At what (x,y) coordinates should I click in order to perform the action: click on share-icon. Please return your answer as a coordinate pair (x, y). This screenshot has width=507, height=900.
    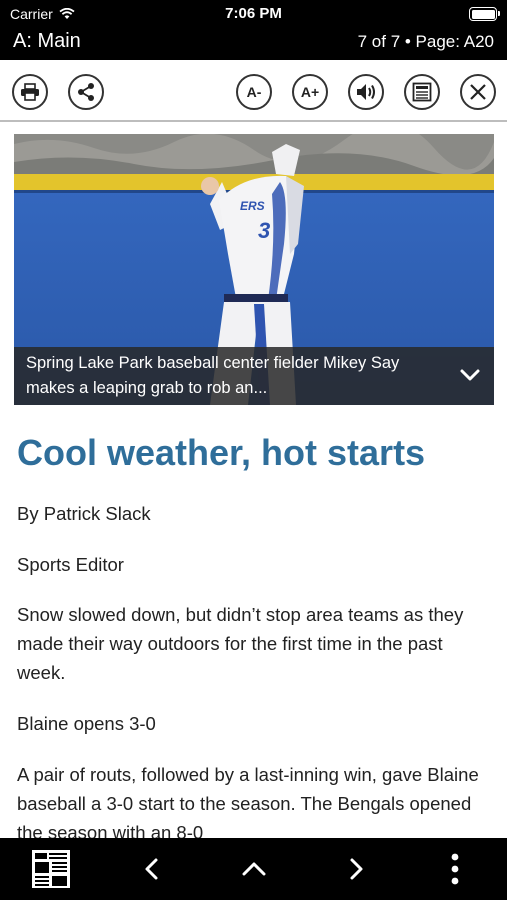
    Looking at the image, I should click on (86, 92).